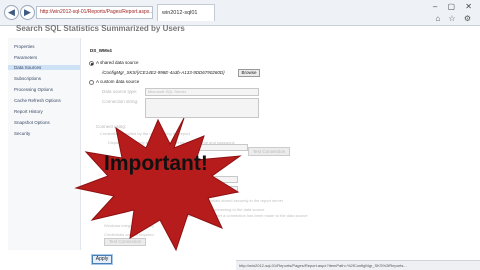  I want to click on apply-button: Apply, so click(102, 259).